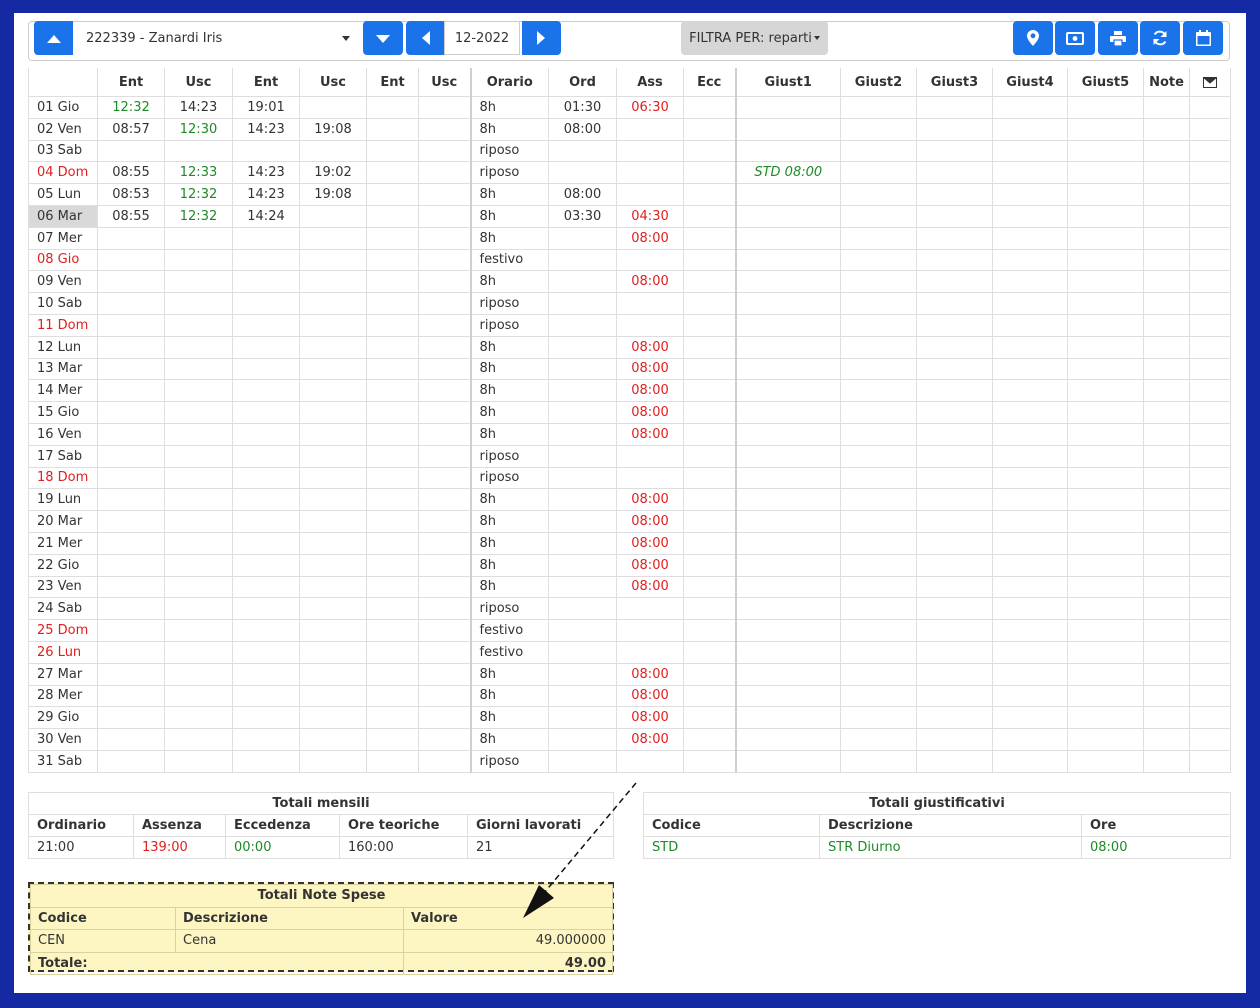  Describe the element at coordinates (333, 521) in the screenshot. I see `cell-u2` at that location.